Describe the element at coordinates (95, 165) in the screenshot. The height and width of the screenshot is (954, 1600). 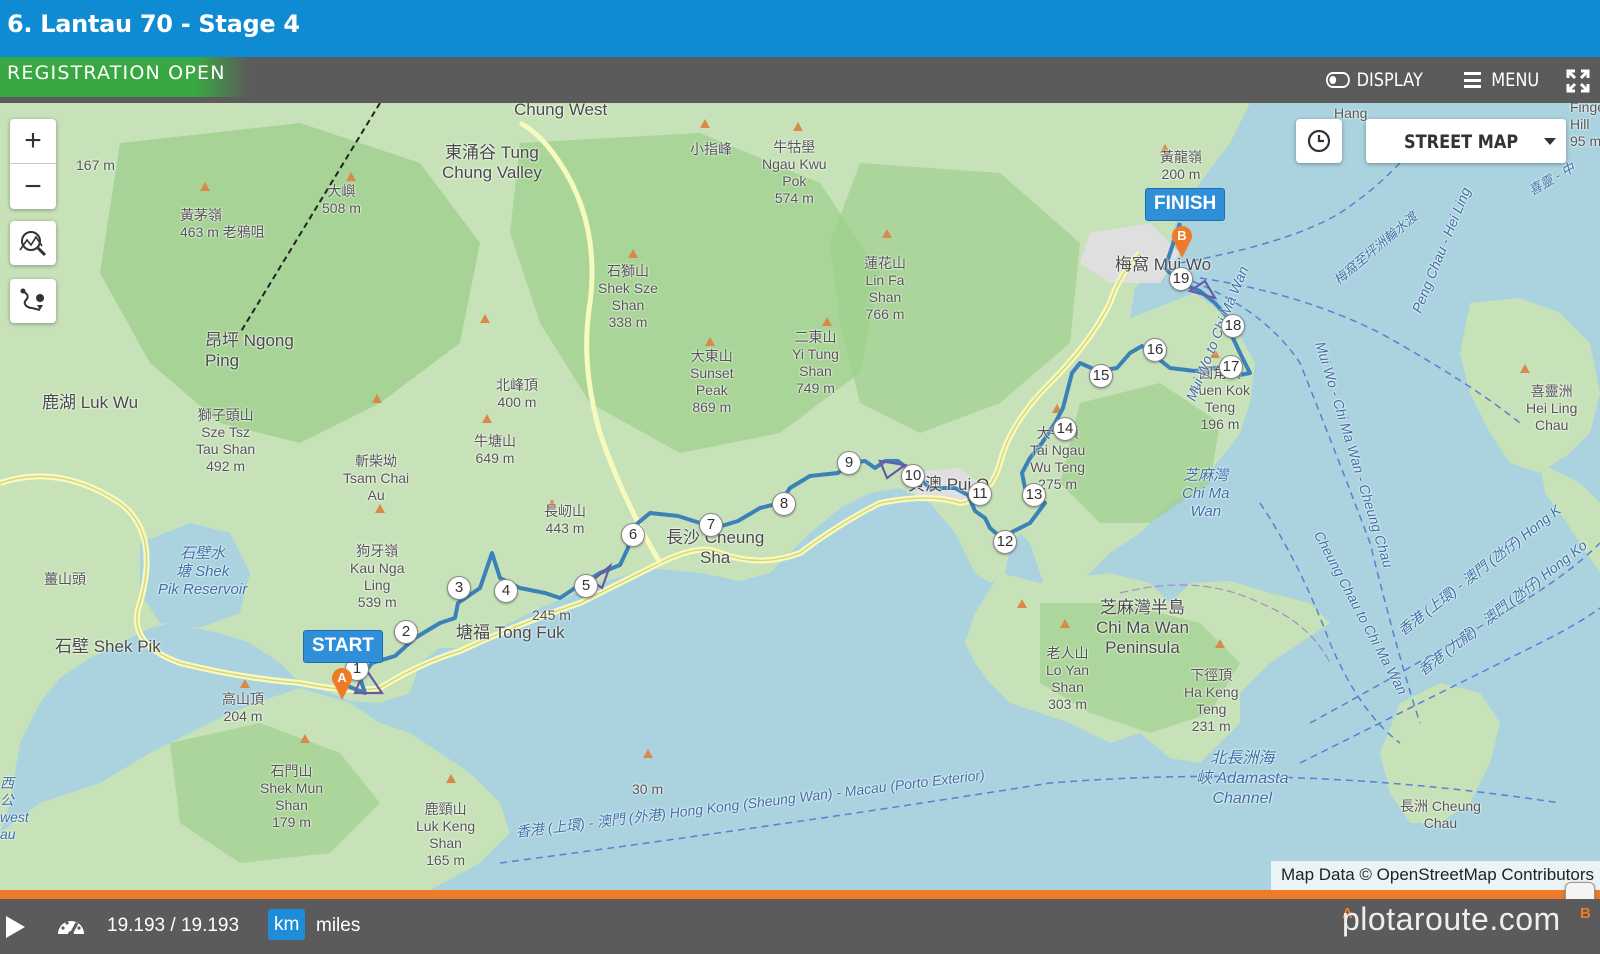
I see `place-label: 167 m` at that location.